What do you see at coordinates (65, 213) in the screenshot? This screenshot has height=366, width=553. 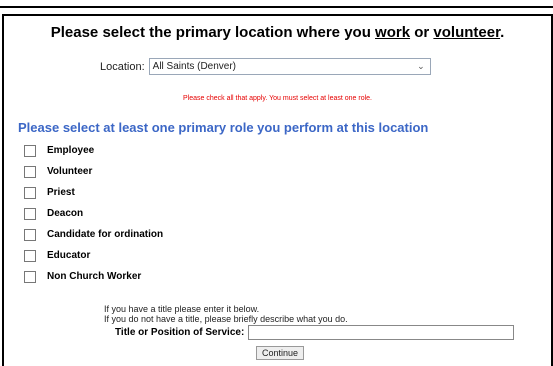 I see `role-label: Deacon` at bounding box center [65, 213].